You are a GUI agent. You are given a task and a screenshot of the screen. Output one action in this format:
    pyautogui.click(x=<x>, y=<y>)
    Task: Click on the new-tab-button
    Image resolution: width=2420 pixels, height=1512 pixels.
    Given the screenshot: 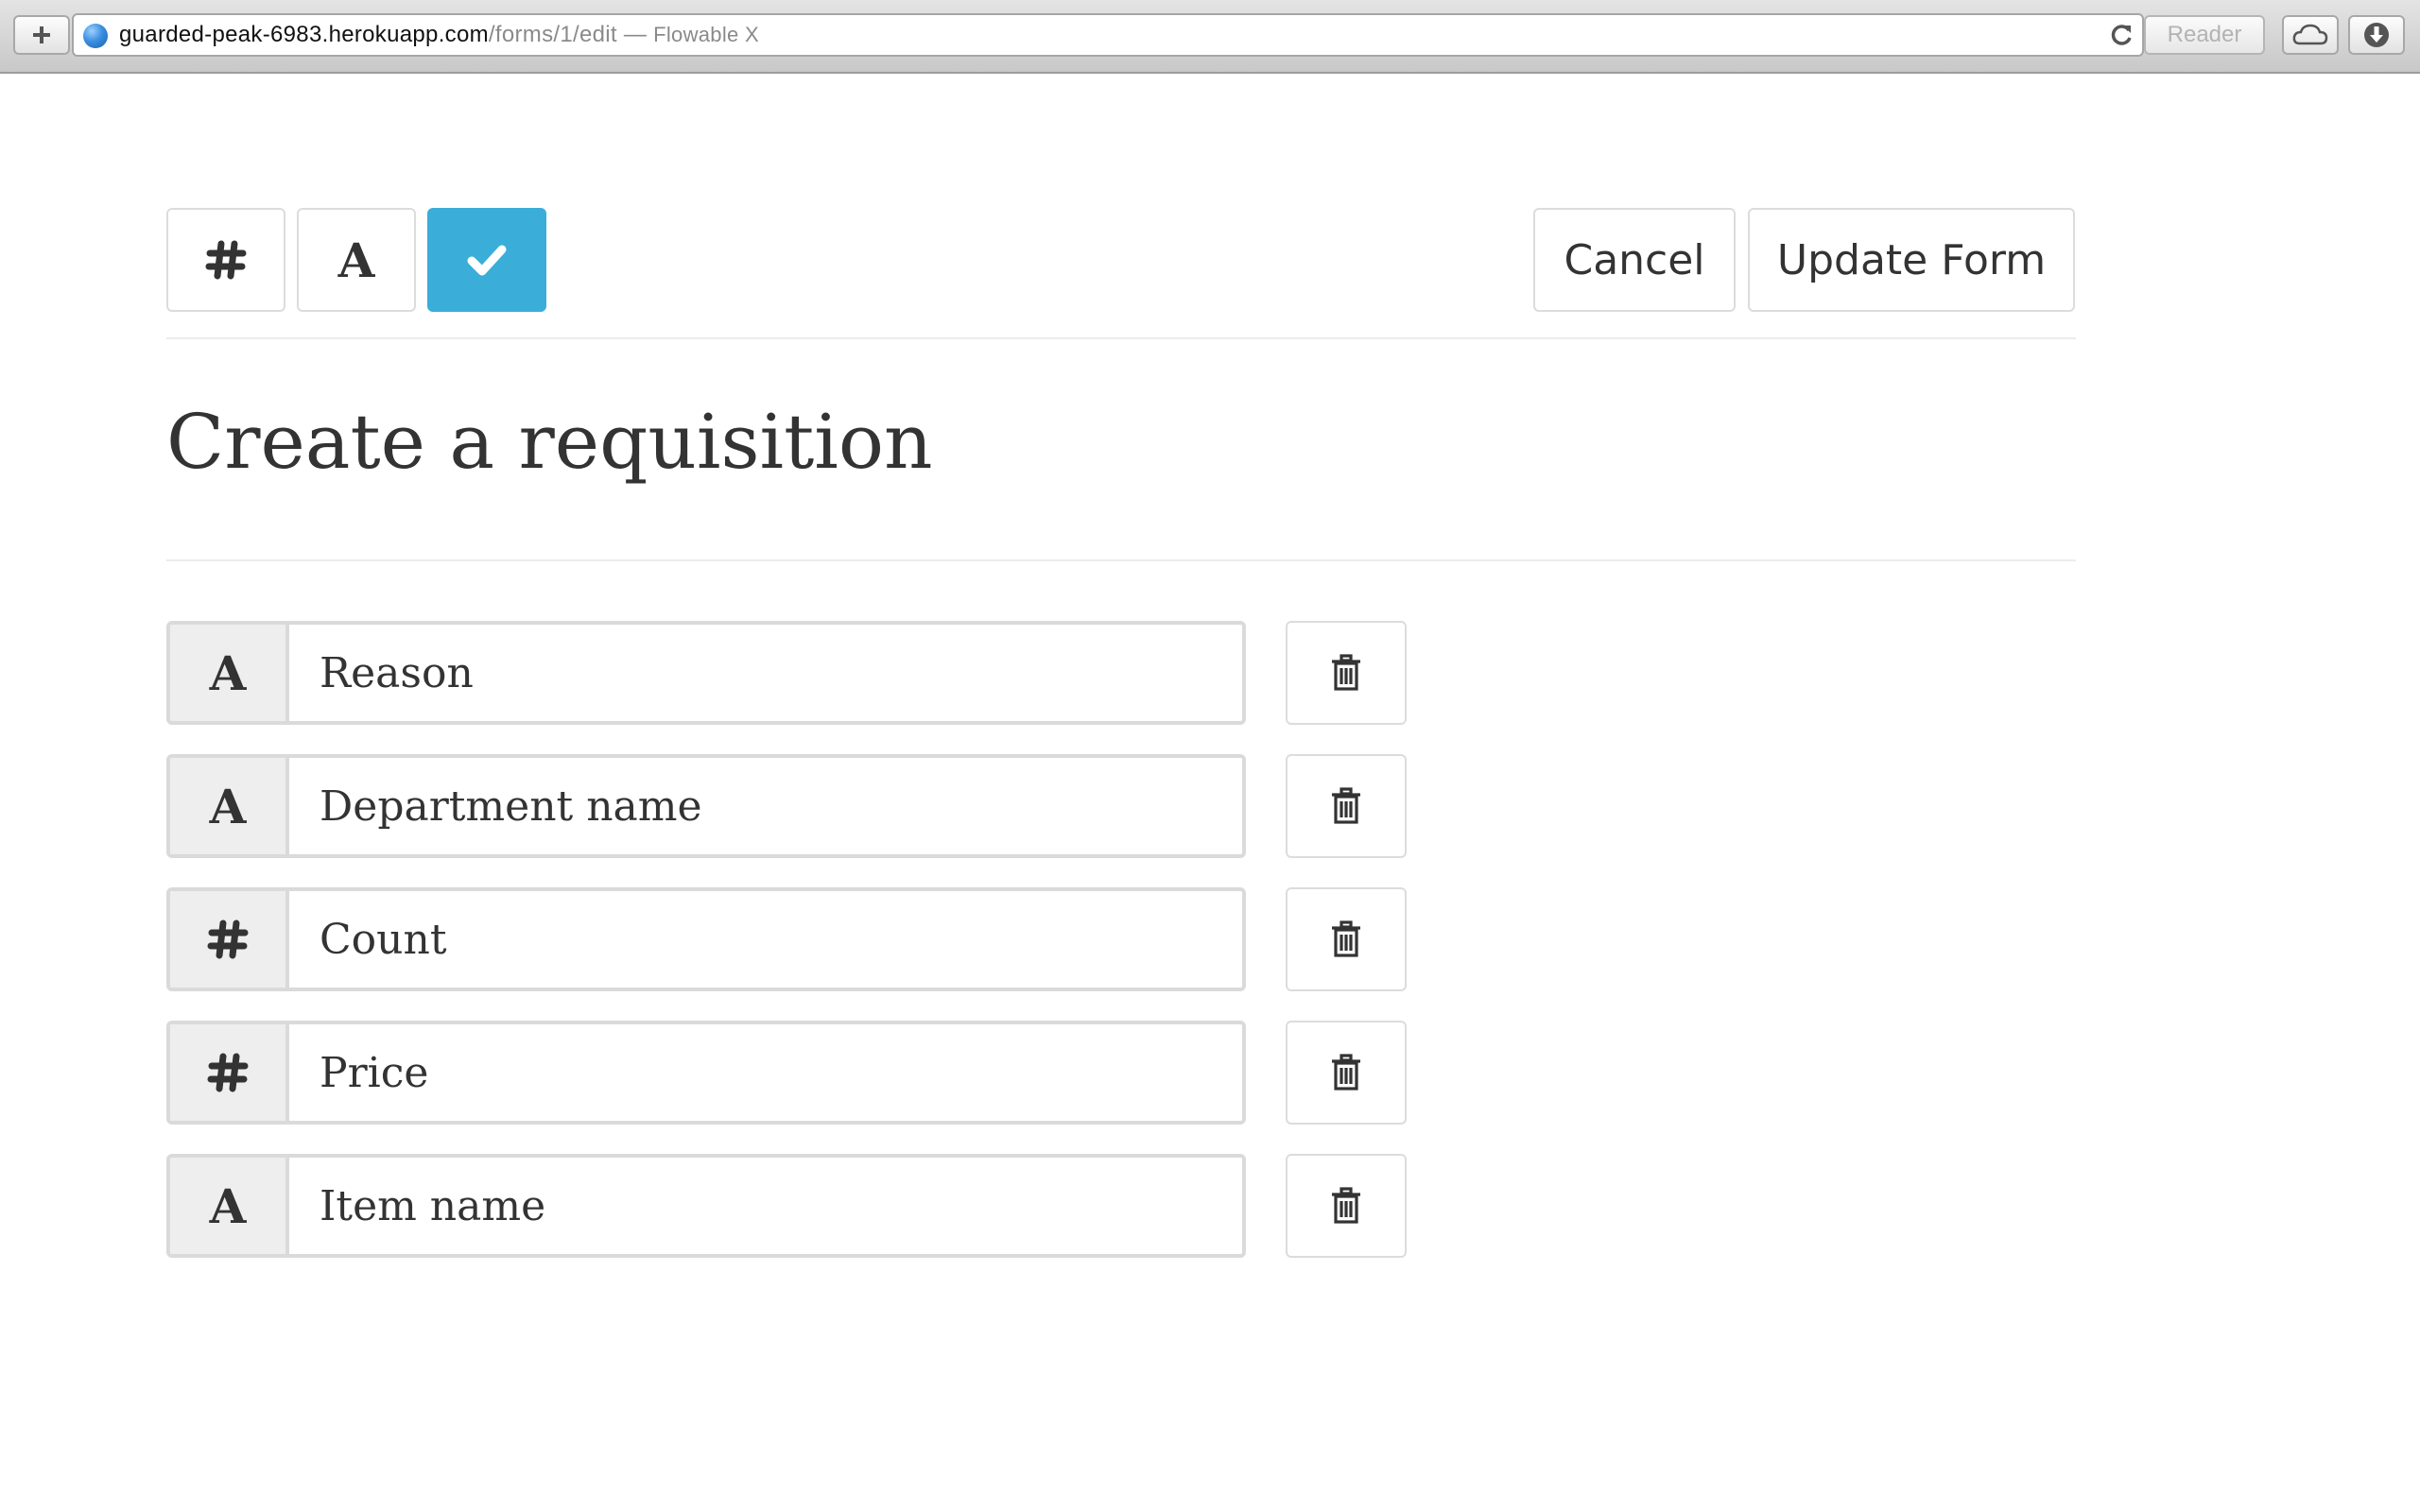 What is the action you would take?
    pyautogui.click(x=41, y=35)
    